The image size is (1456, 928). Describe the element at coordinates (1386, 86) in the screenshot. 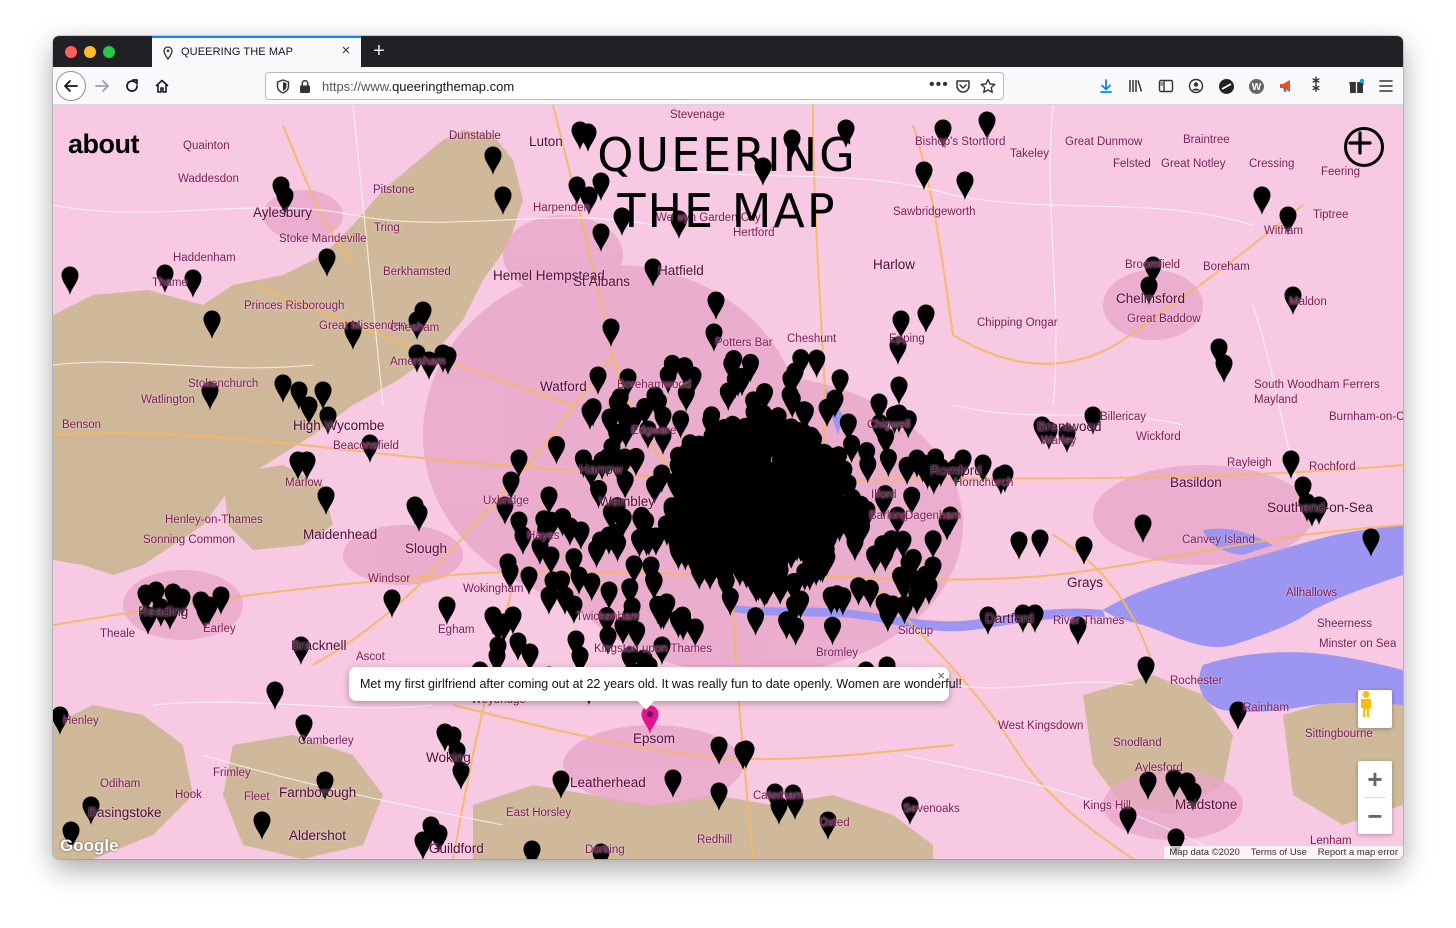

I see `menu-icon` at that location.